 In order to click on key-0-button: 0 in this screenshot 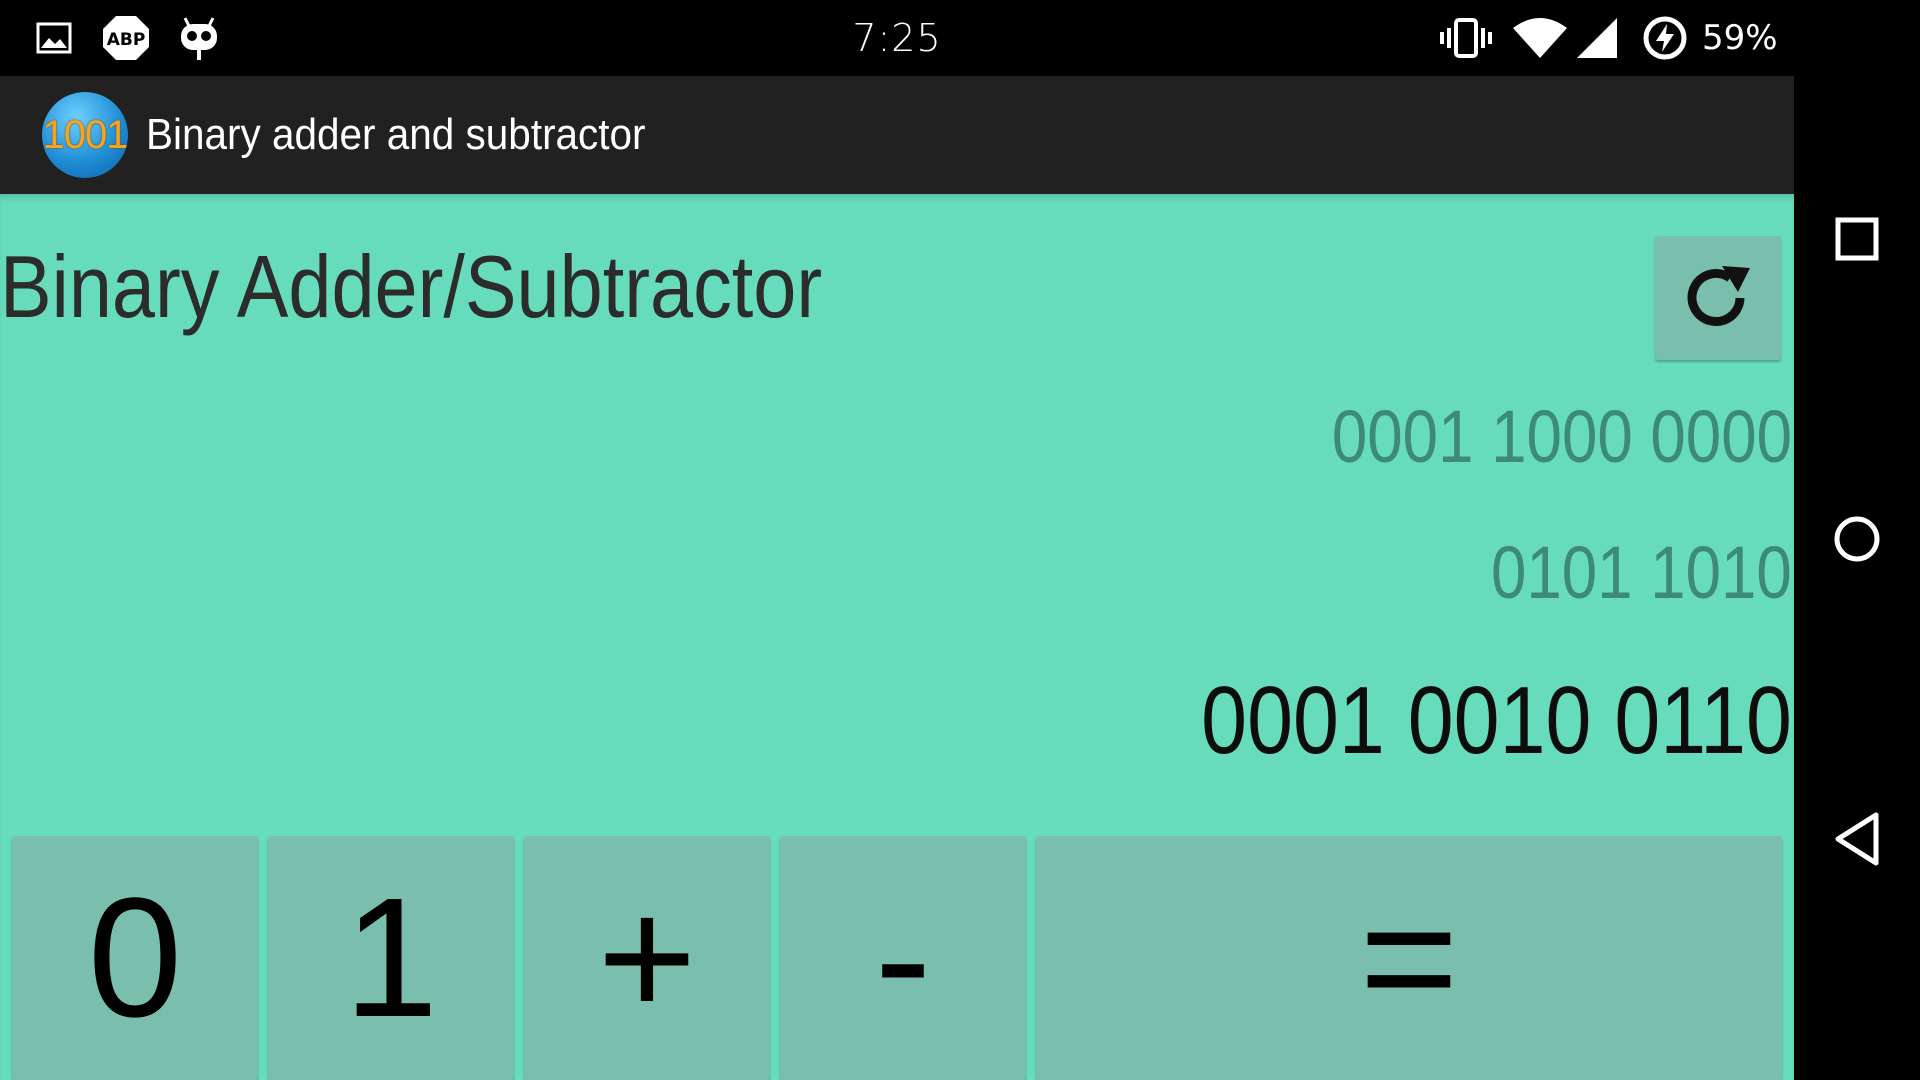, I will do `click(135, 958)`.